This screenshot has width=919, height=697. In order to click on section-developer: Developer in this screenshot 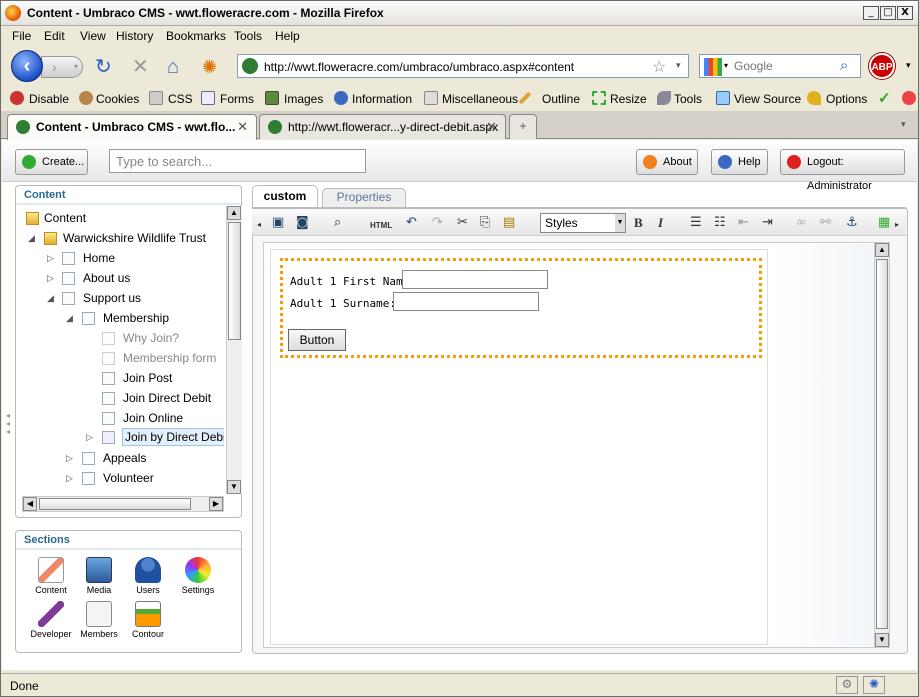, I will do `click(51, 620)`.